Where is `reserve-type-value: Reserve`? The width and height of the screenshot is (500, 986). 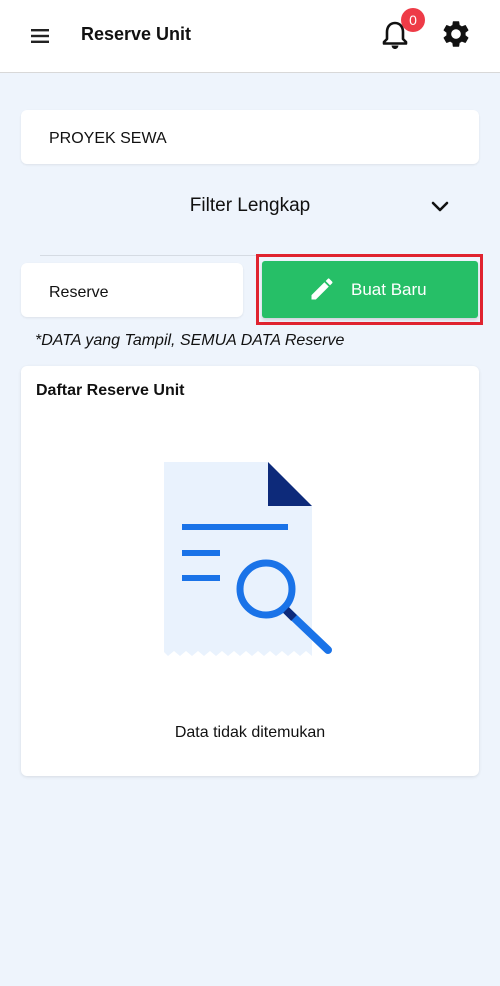
reserve-type-value: Reserve is located at coordinates (79, 292).